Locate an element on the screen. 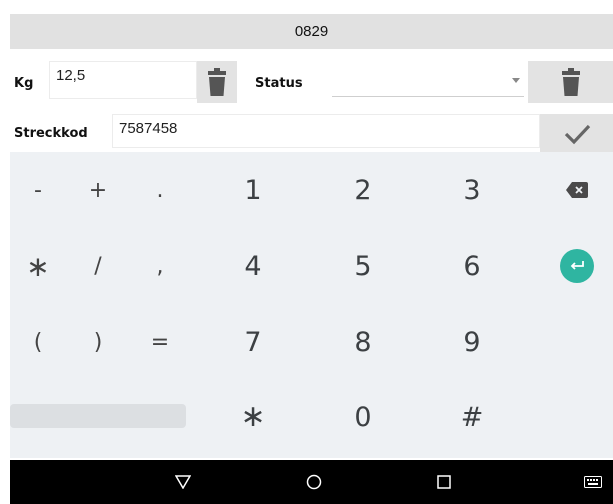  key-0: 0 is located at coordinates (363, 417).